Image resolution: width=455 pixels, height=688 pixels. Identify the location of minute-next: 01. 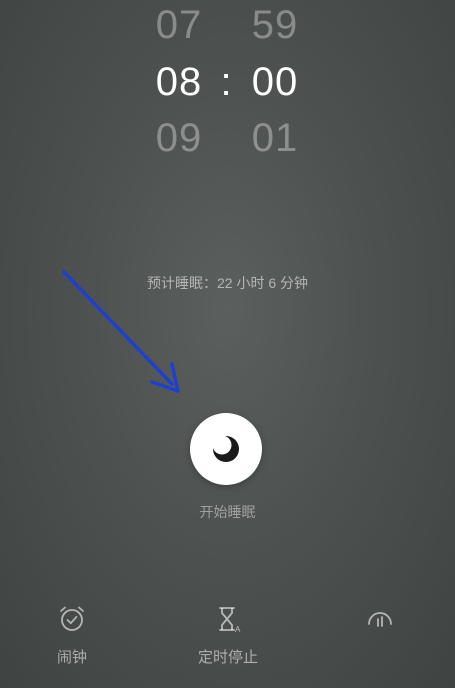
(275, 138).